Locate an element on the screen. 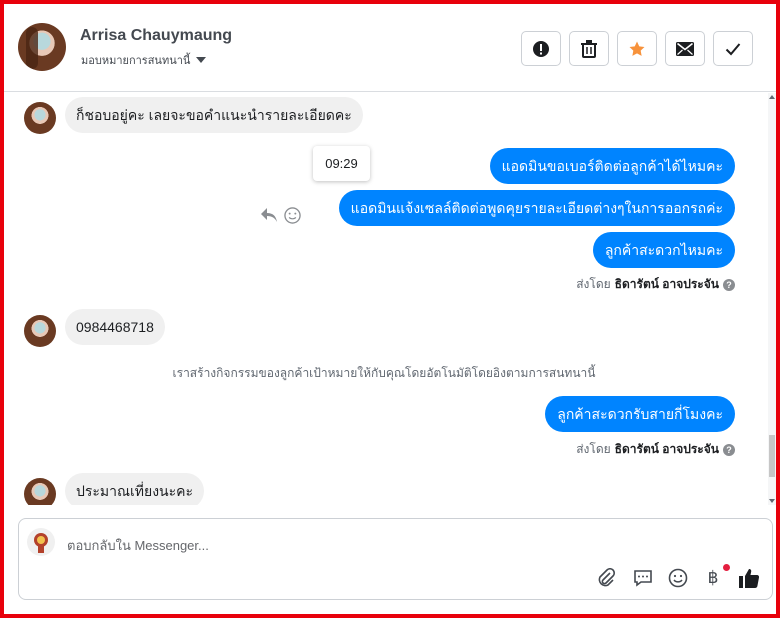 Image resolution: width=780 pixels, height=618 pixels. like-button is located at coordinates (749, 578).